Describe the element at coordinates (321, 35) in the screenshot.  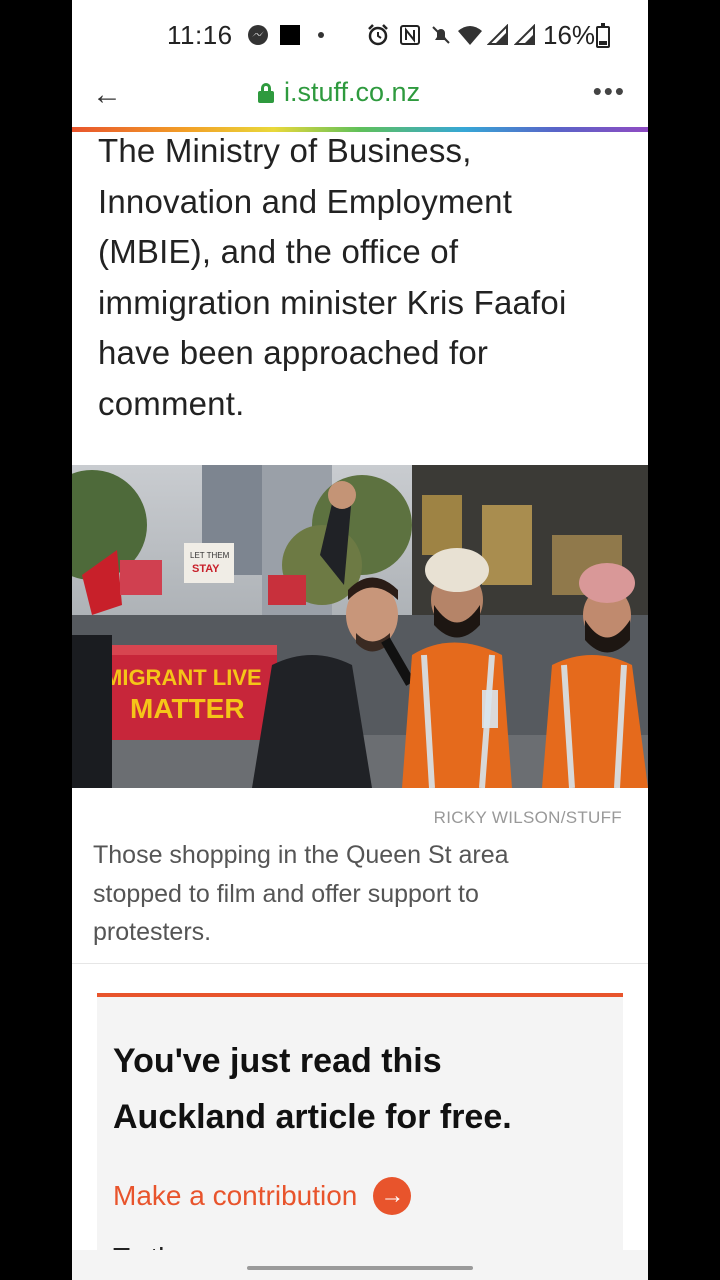
I see `dot-icon` at that location.